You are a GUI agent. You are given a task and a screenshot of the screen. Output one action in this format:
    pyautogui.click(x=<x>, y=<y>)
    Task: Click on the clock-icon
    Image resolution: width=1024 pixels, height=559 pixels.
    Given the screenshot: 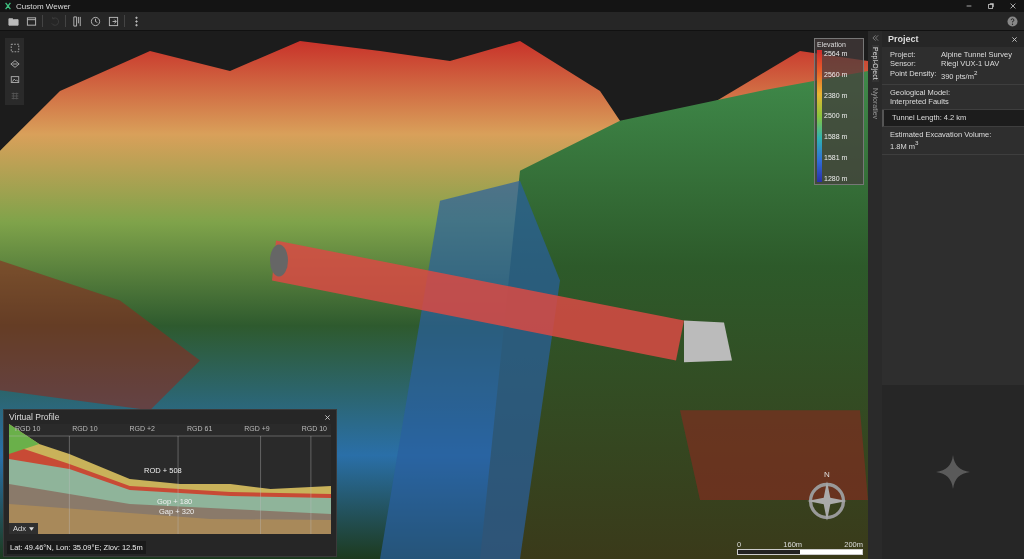 What is the action you would take?
    pyautogui.click(x=95, y=21)
    